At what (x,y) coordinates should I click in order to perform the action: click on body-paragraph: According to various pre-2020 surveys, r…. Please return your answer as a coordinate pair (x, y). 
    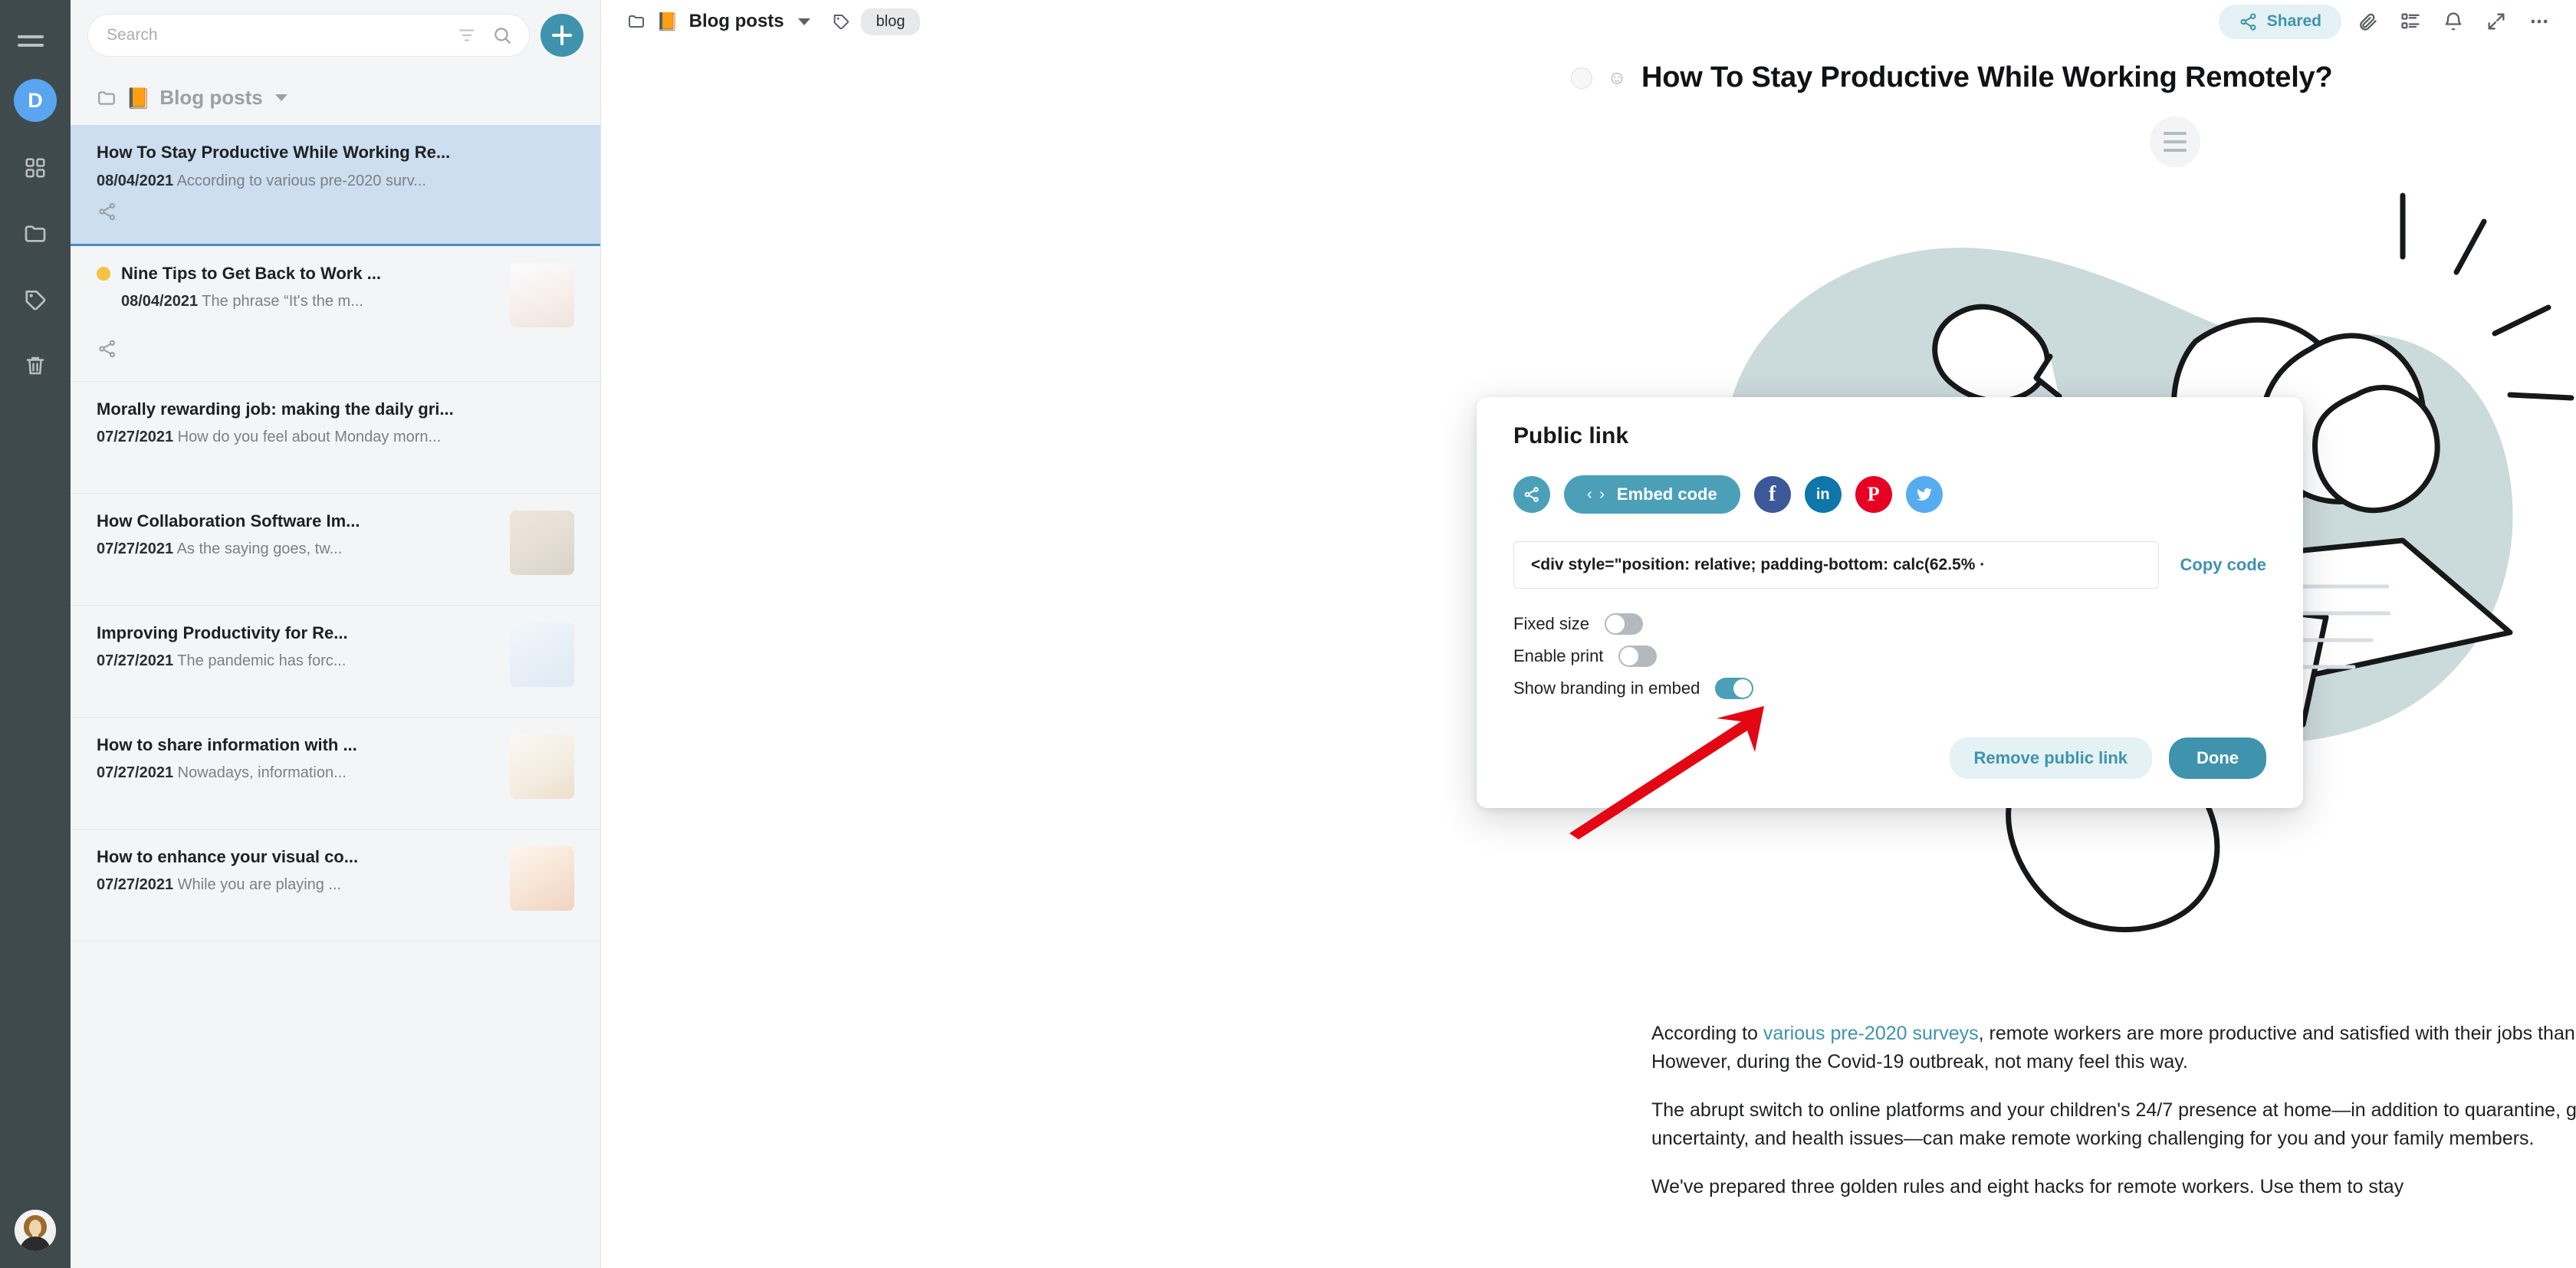
    Looking at the image, I should click on (2113, 1048).